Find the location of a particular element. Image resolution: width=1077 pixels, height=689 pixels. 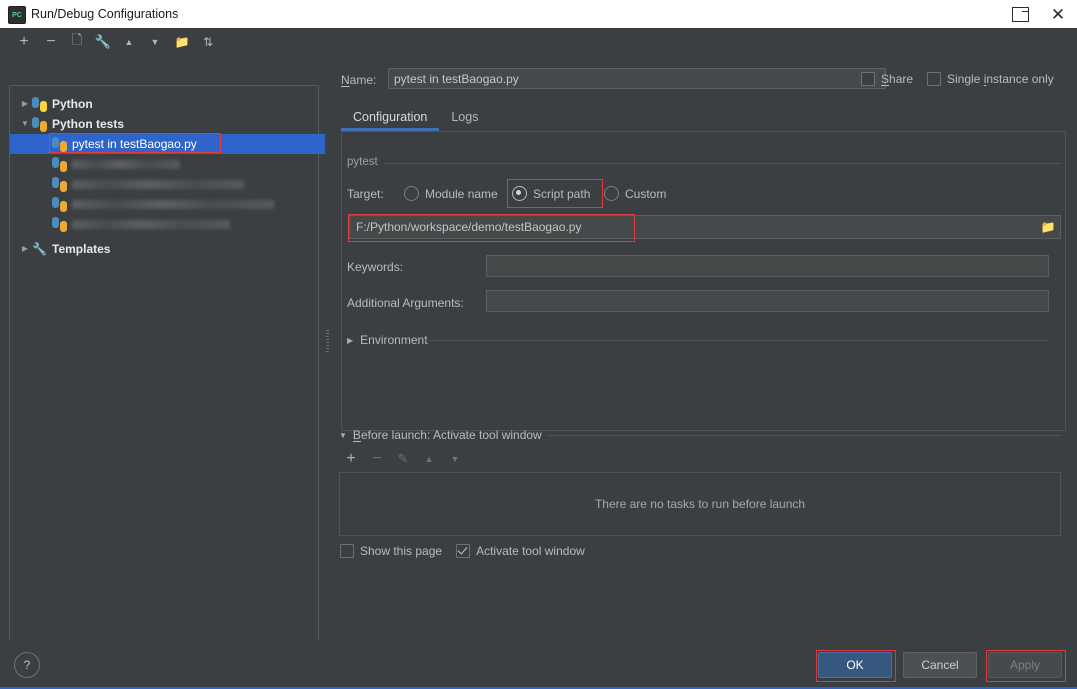

window-title: Run/Debug Configurations is located at coordinates (105, 14).